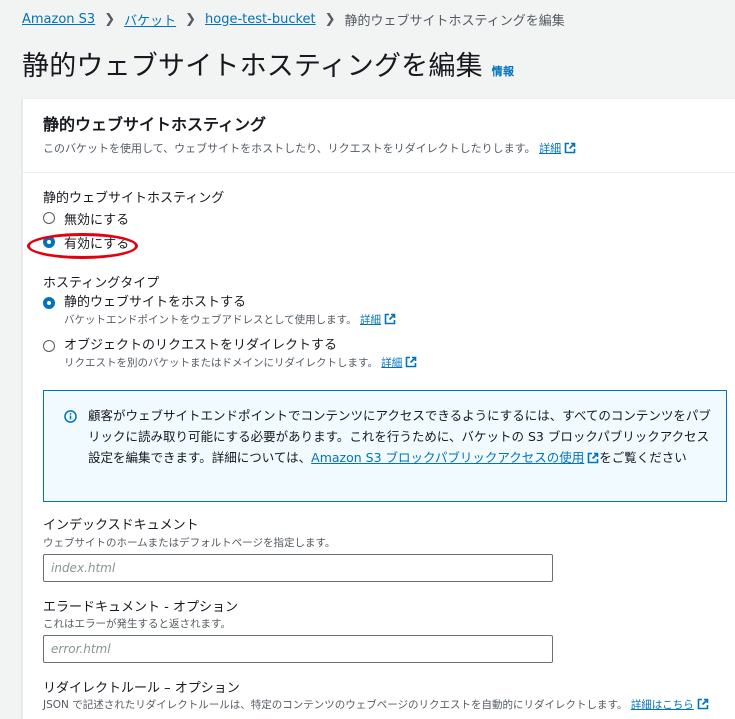 The width and height of the screenshot is (735, 719). What do you see at coordinates (155, 124) in the screenshot?
I see `panel-title: 静的ウェブサイトホスティング` at bounding box center [155, 124].